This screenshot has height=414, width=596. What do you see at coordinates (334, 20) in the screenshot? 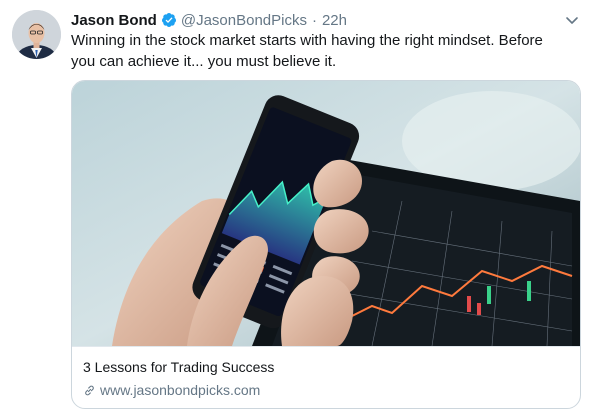
I see `tweet-timestamp: 22h` at bounding box center [334, 20].